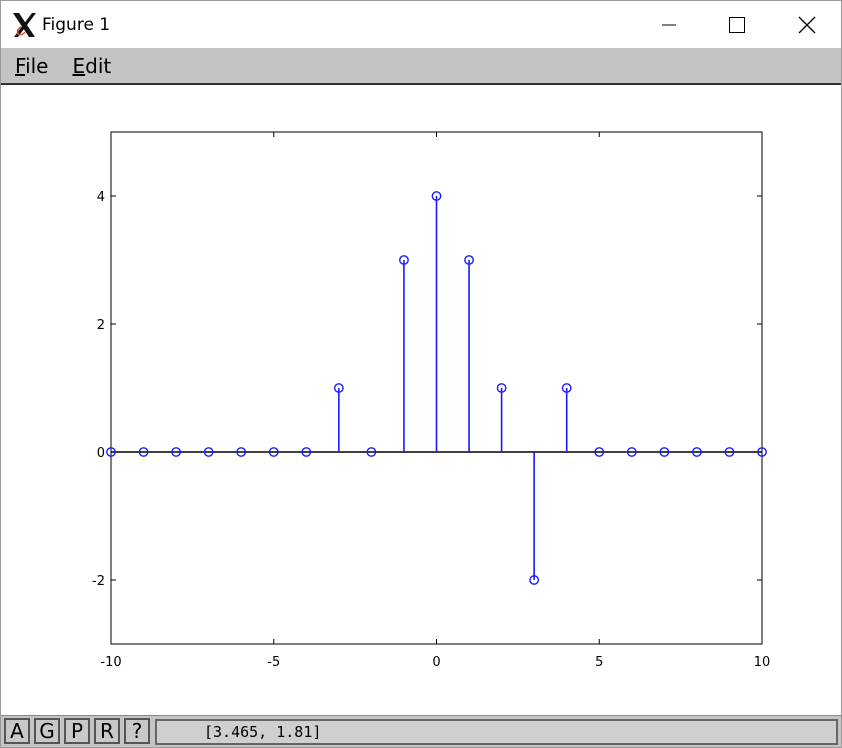 This screenshot has width=842, height=748. What do you see at coordinates (76, 25) in the screenshot?
I see `window-title: Figure 1` at bounding box center [76, 25].